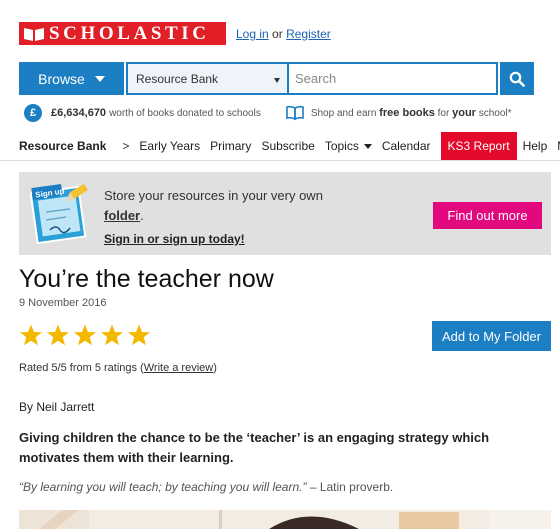 The width and height of the screenshot is (560, 529). I want to click on book-logo-icon, so click(34, 34).